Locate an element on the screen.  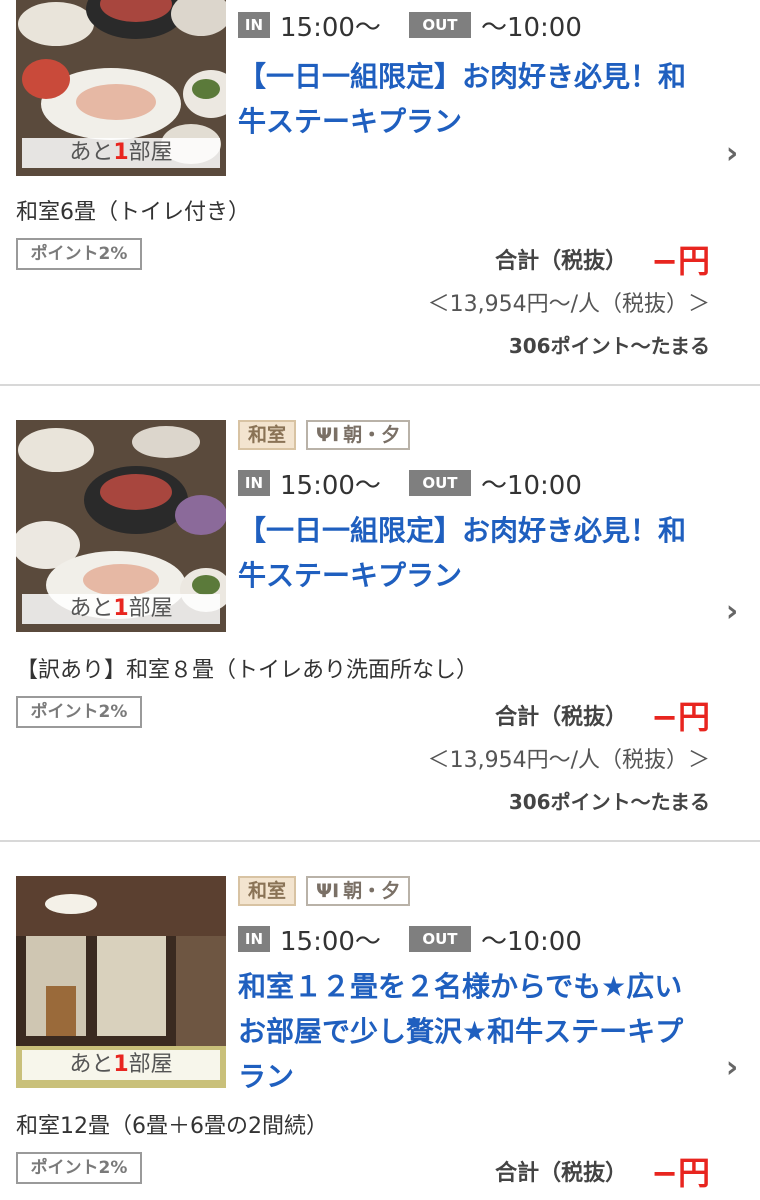
plan-title-line: ラン is located at coordinates (266, 1076).